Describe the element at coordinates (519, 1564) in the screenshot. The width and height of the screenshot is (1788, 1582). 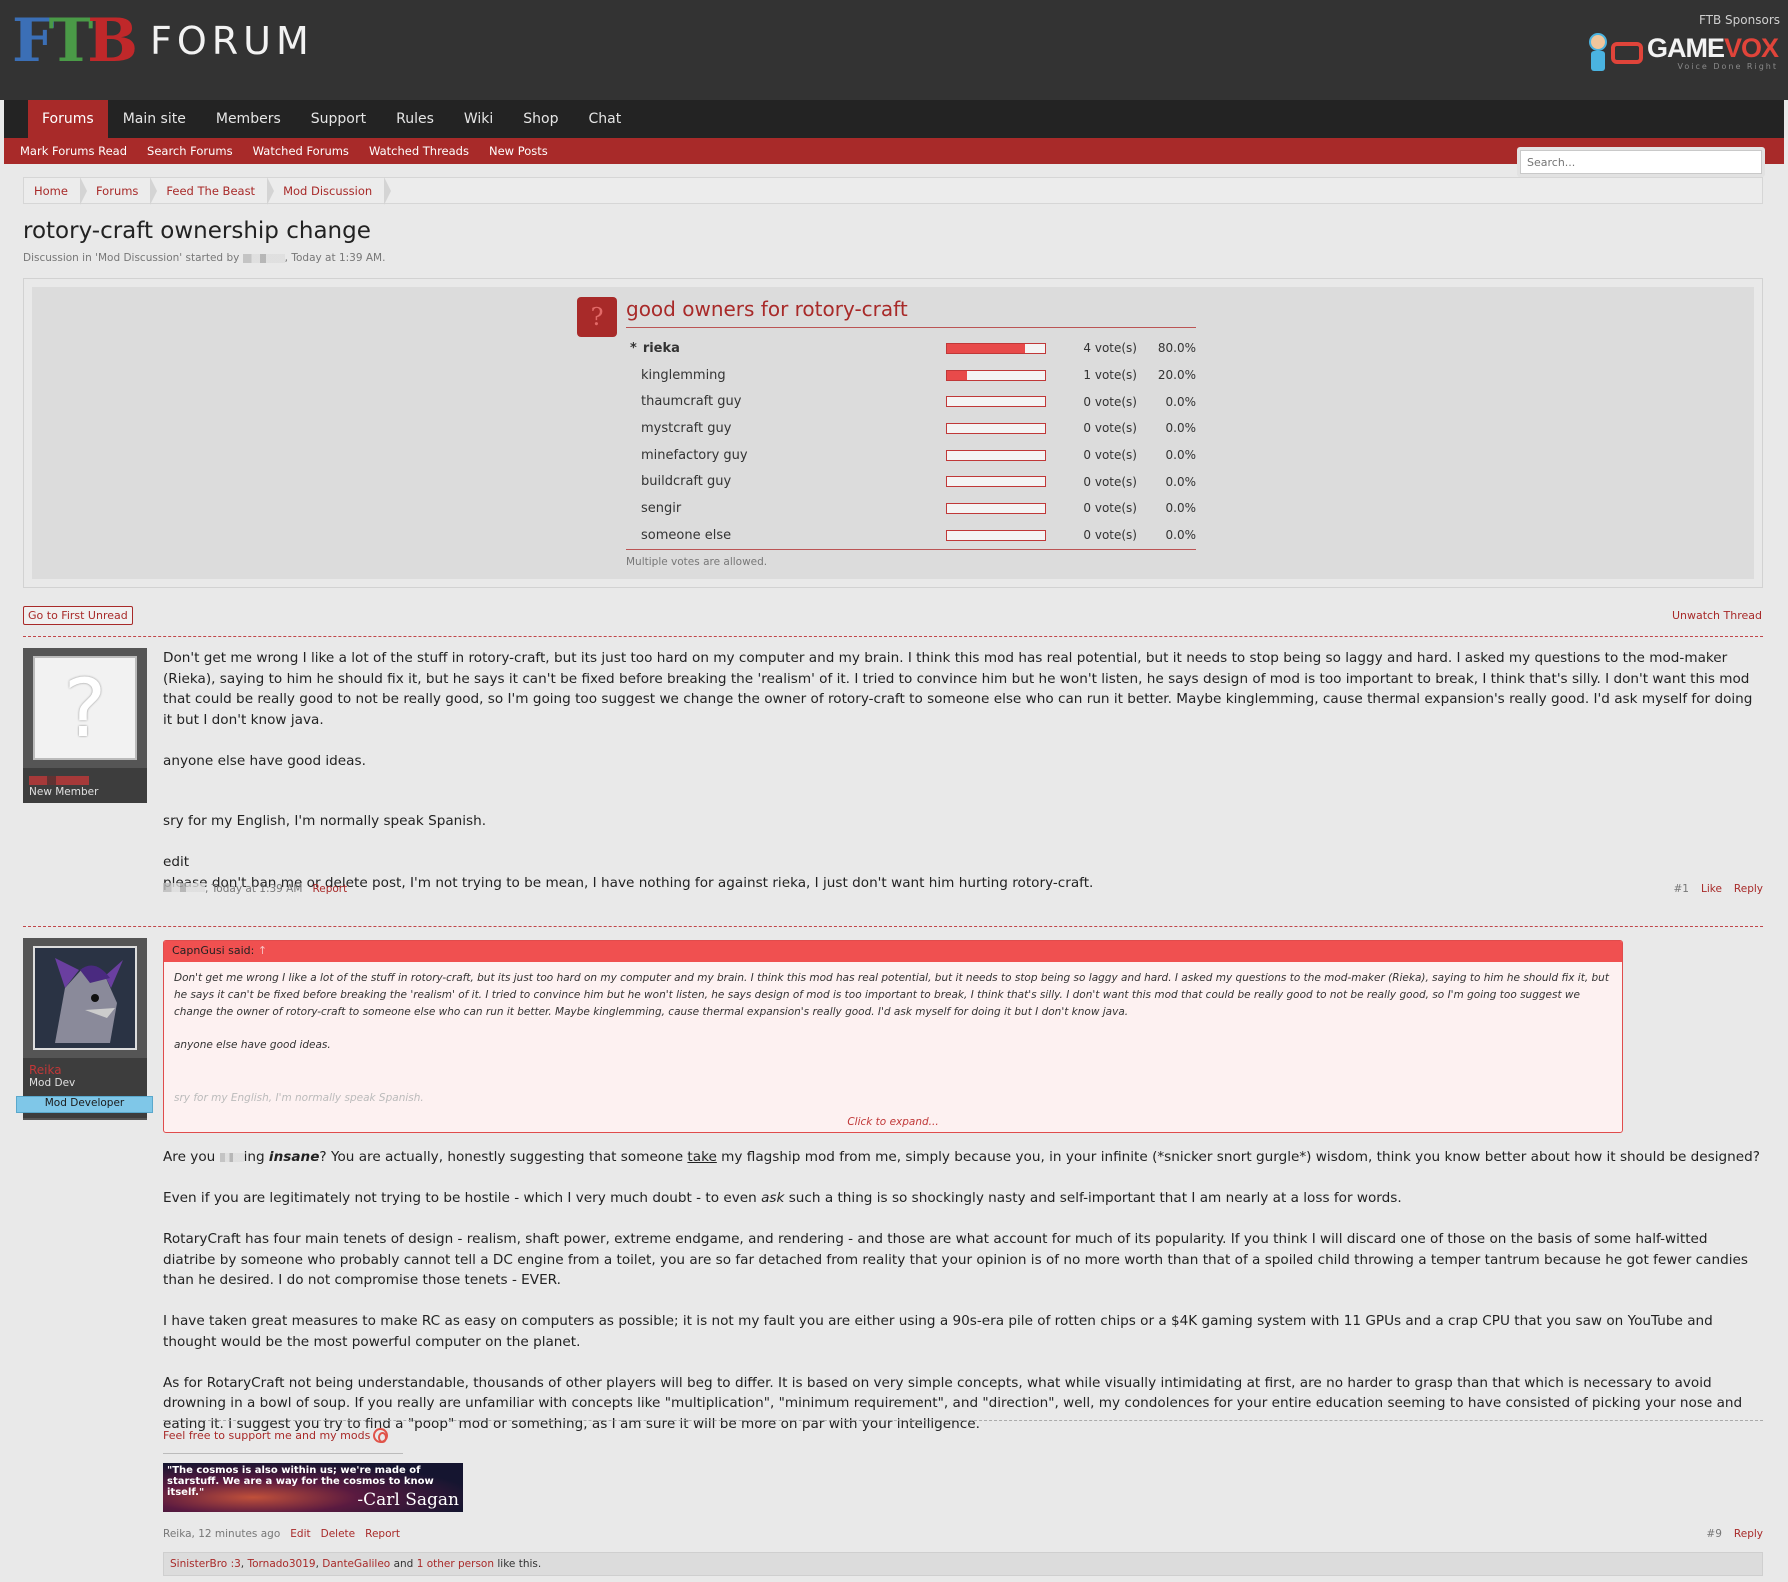
I see `likes-suffix: like this.` at that location.